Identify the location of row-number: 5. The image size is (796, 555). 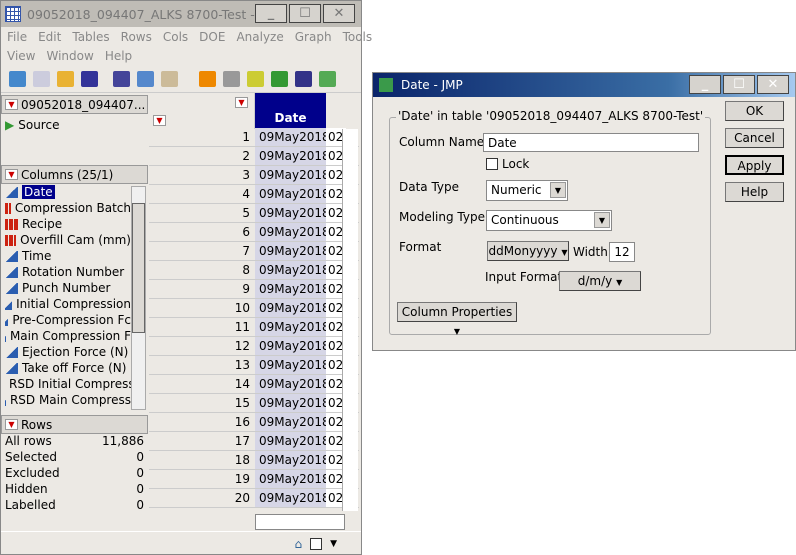
(202, 213).